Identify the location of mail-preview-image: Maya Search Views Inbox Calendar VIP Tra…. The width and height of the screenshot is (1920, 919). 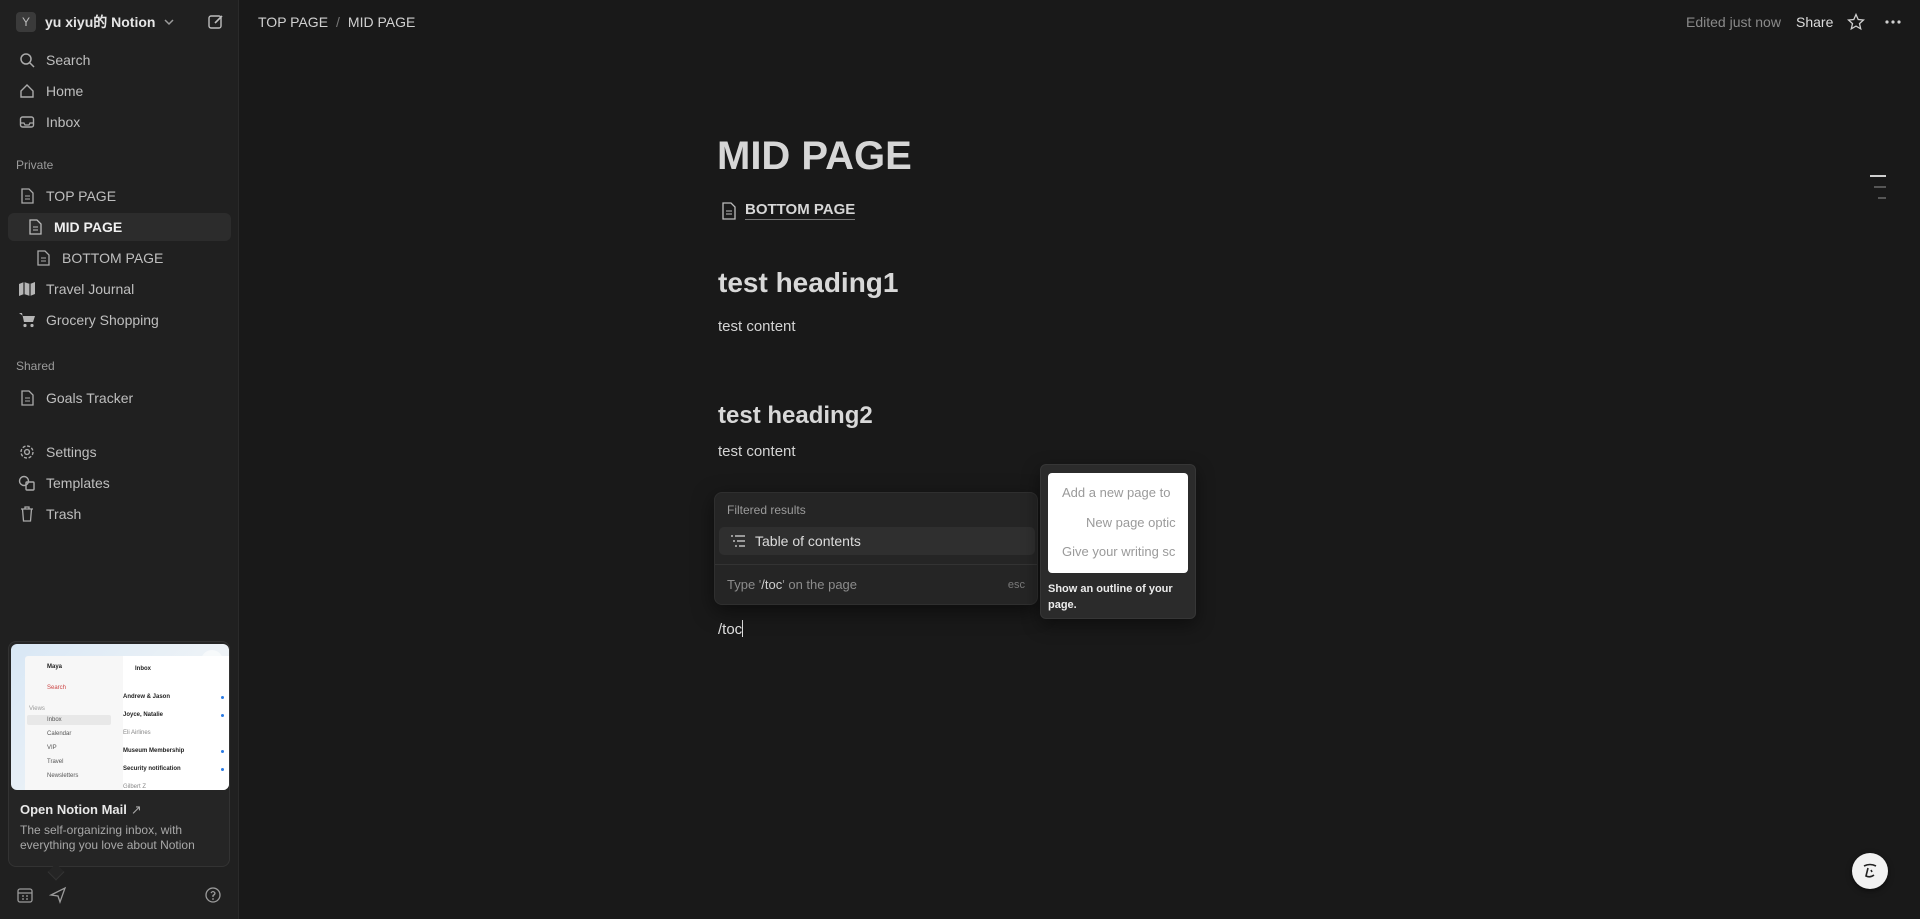
(120, 717).